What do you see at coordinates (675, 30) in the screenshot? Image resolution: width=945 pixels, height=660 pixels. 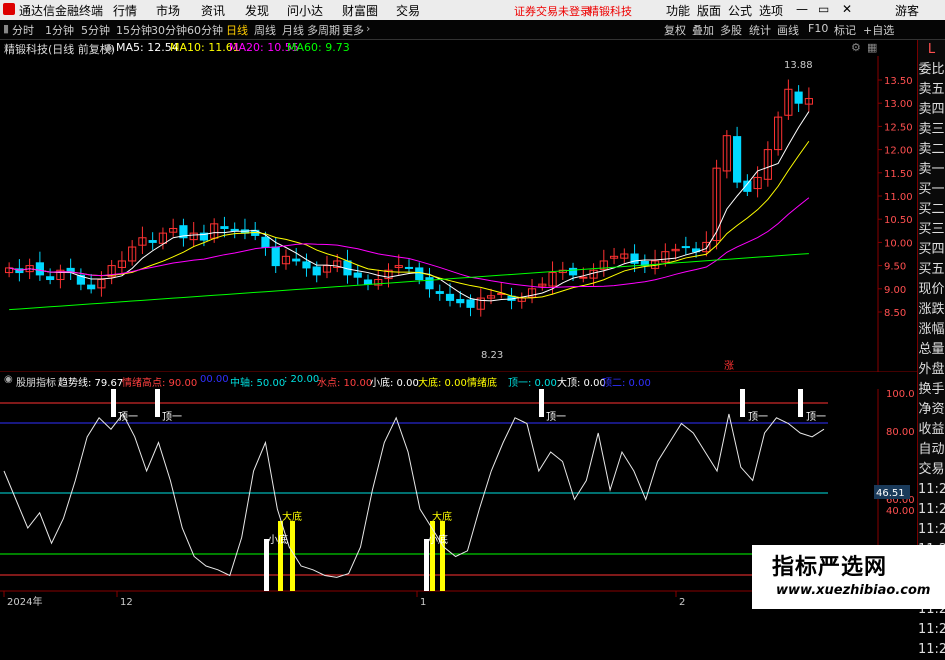 I see `btn-restore-rights: 复权` at bounding box center [675, 30].